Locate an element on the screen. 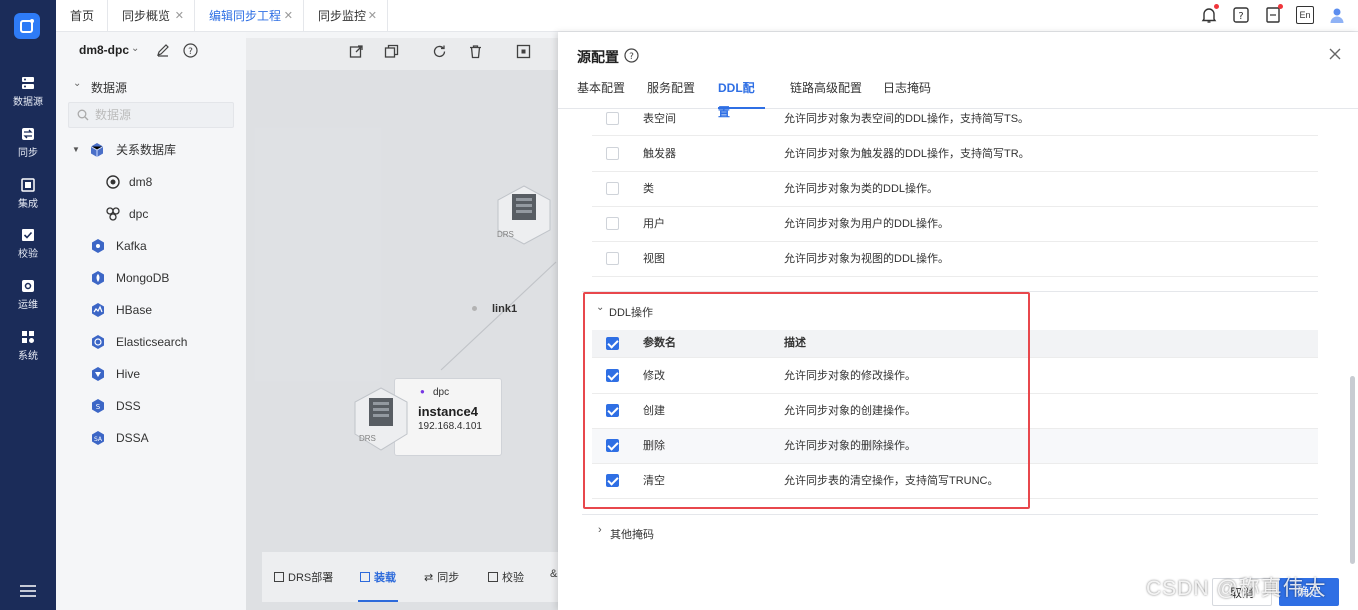  dm-icon is located at coordinates (113, 182).